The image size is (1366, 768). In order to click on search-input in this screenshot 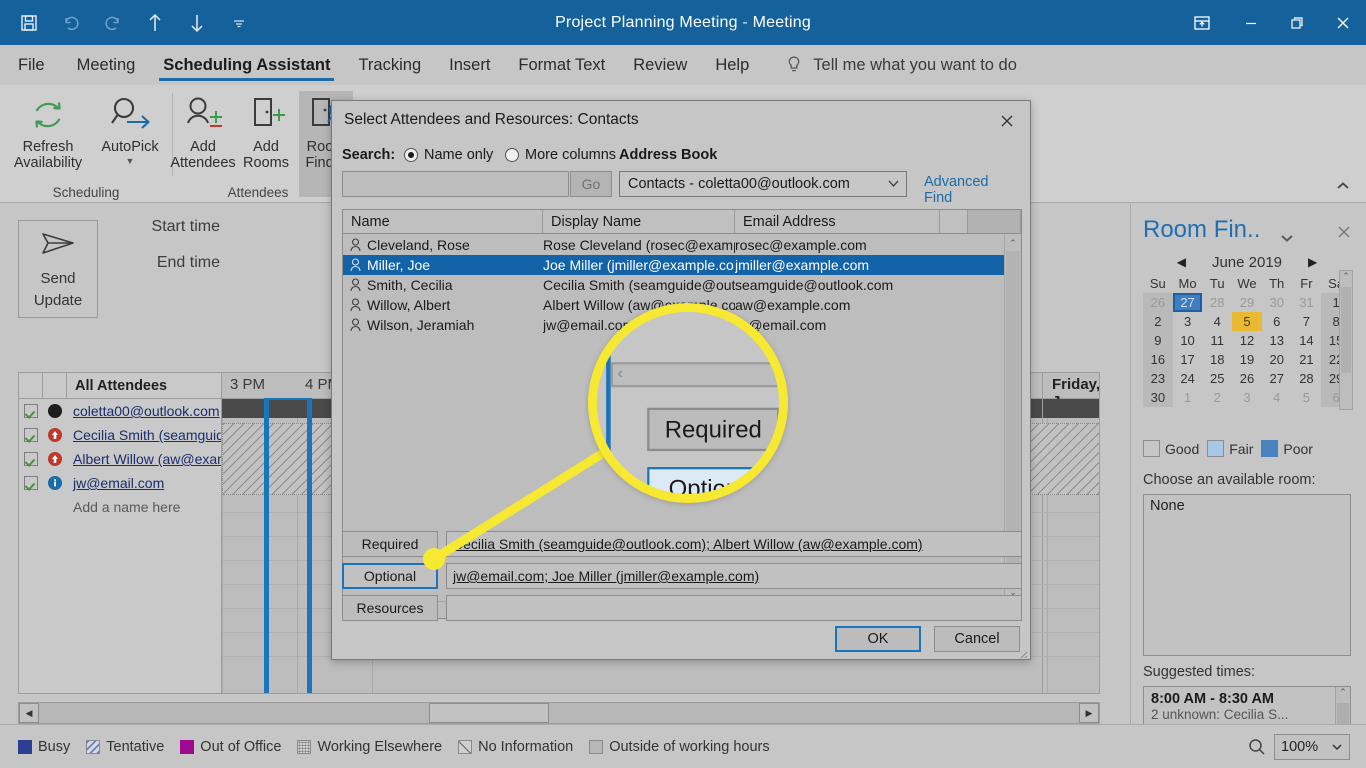, I will do `click(455, 184)`.